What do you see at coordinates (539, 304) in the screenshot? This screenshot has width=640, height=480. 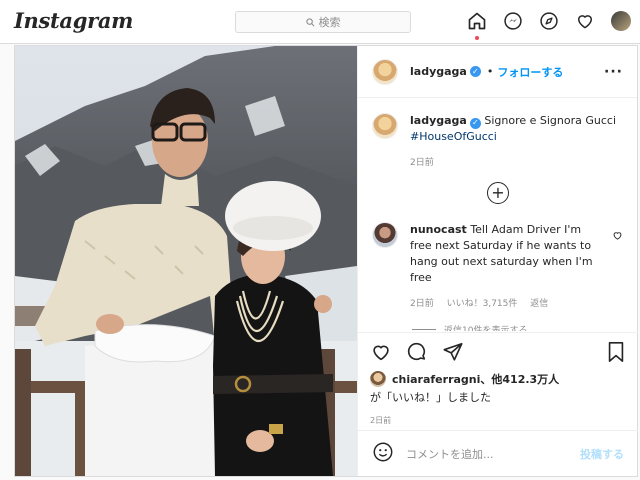 I see `reply-button: 返信` at bounding box center [539, 304].